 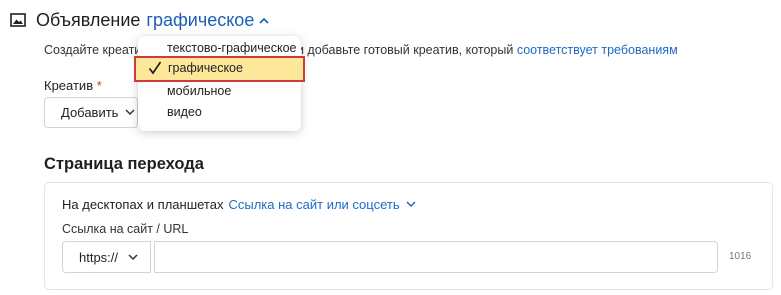 I want to click on url-input, so click(x=436, y=257).